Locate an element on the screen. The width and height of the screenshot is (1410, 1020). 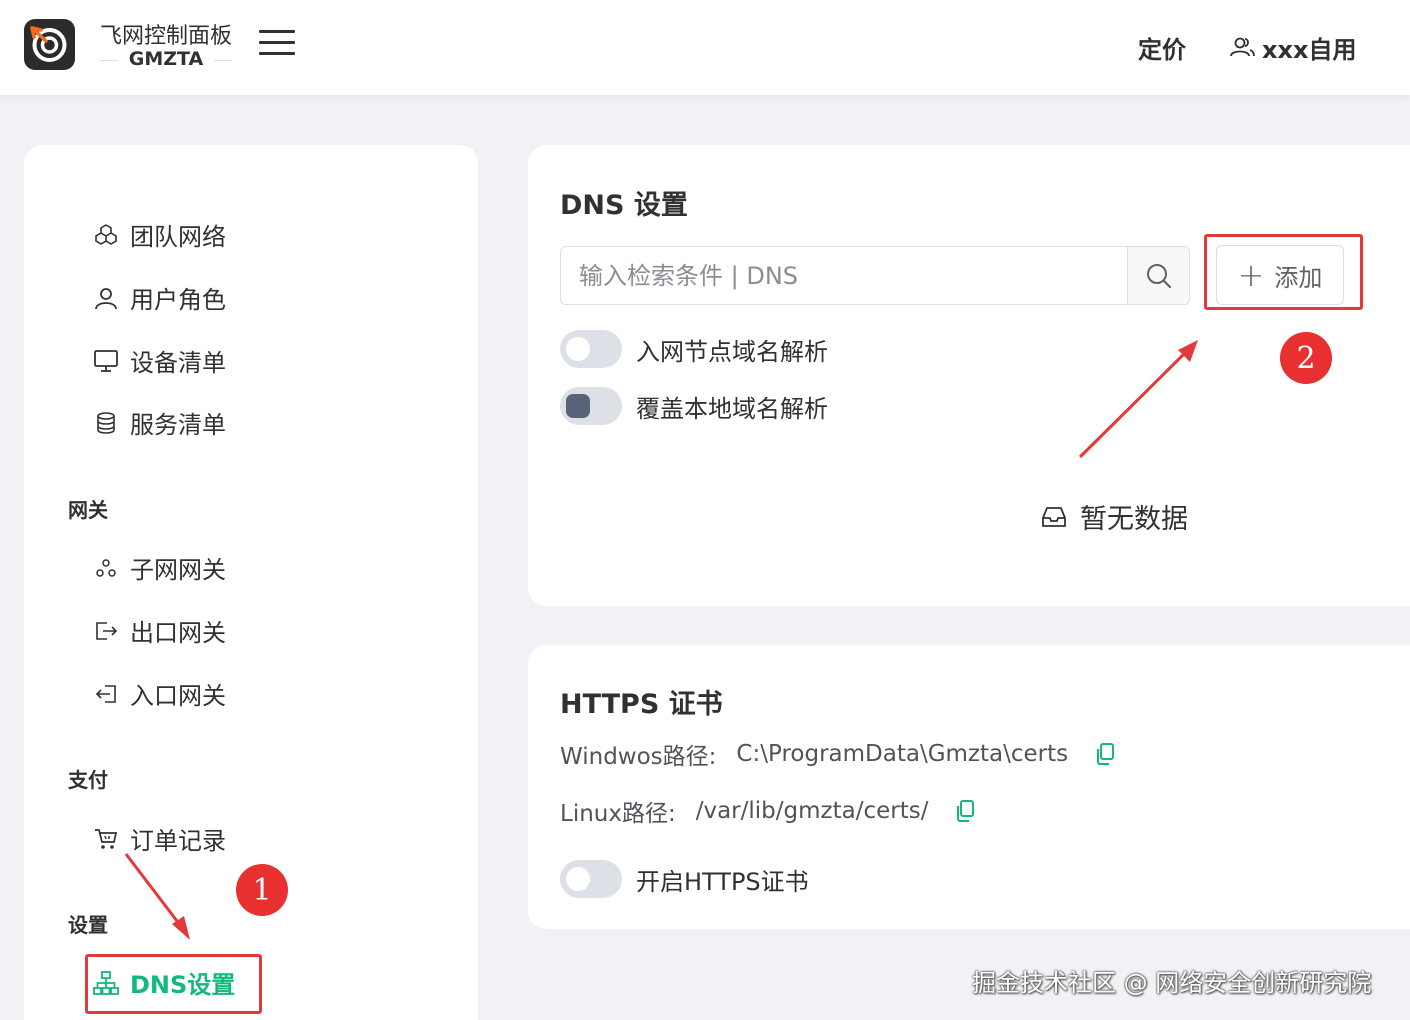
highlight-box-add-button is located at coordinates (1283, 272).